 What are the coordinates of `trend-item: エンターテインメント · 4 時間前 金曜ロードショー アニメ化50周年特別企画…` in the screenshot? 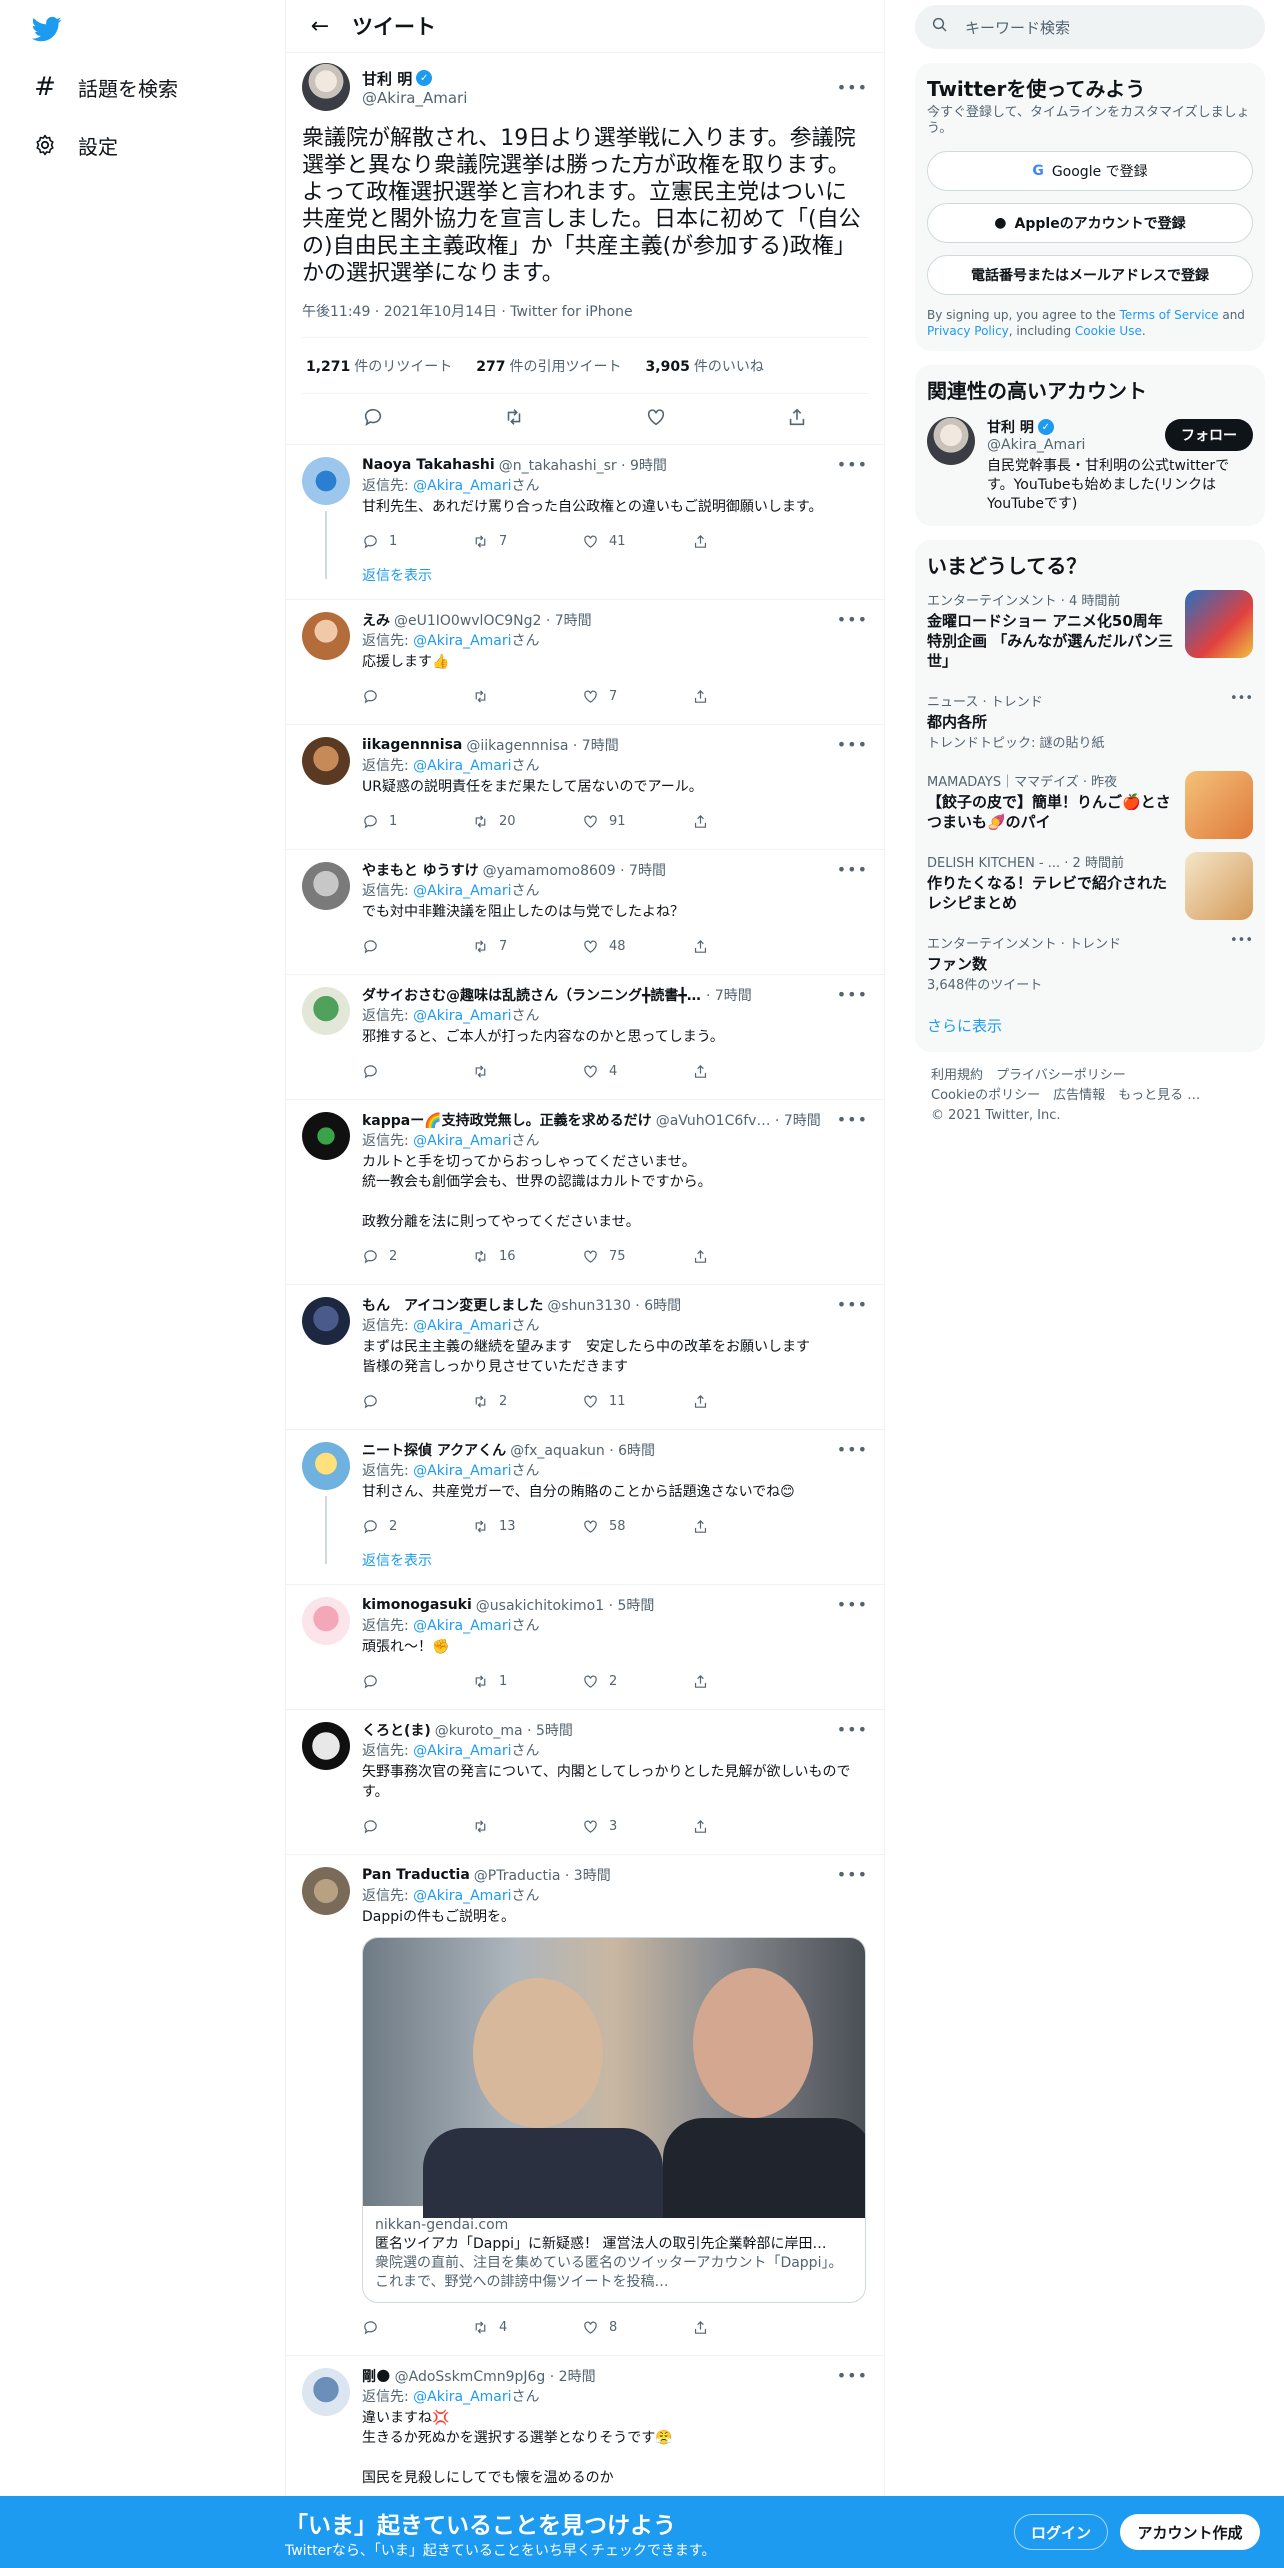 It's located at (1090, 630).